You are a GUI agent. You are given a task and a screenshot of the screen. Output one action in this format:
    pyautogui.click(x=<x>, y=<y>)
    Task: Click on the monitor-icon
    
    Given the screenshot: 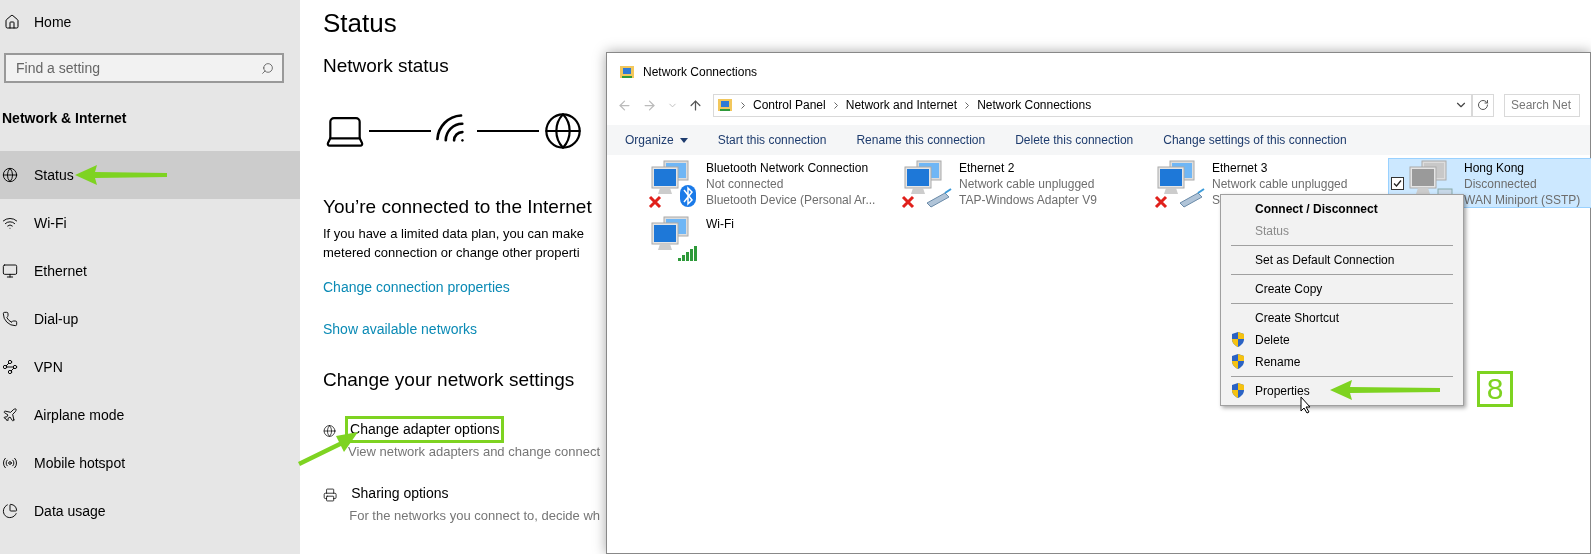 What is the action you would take?
    pyautogui.click(x=10, y=271)
    